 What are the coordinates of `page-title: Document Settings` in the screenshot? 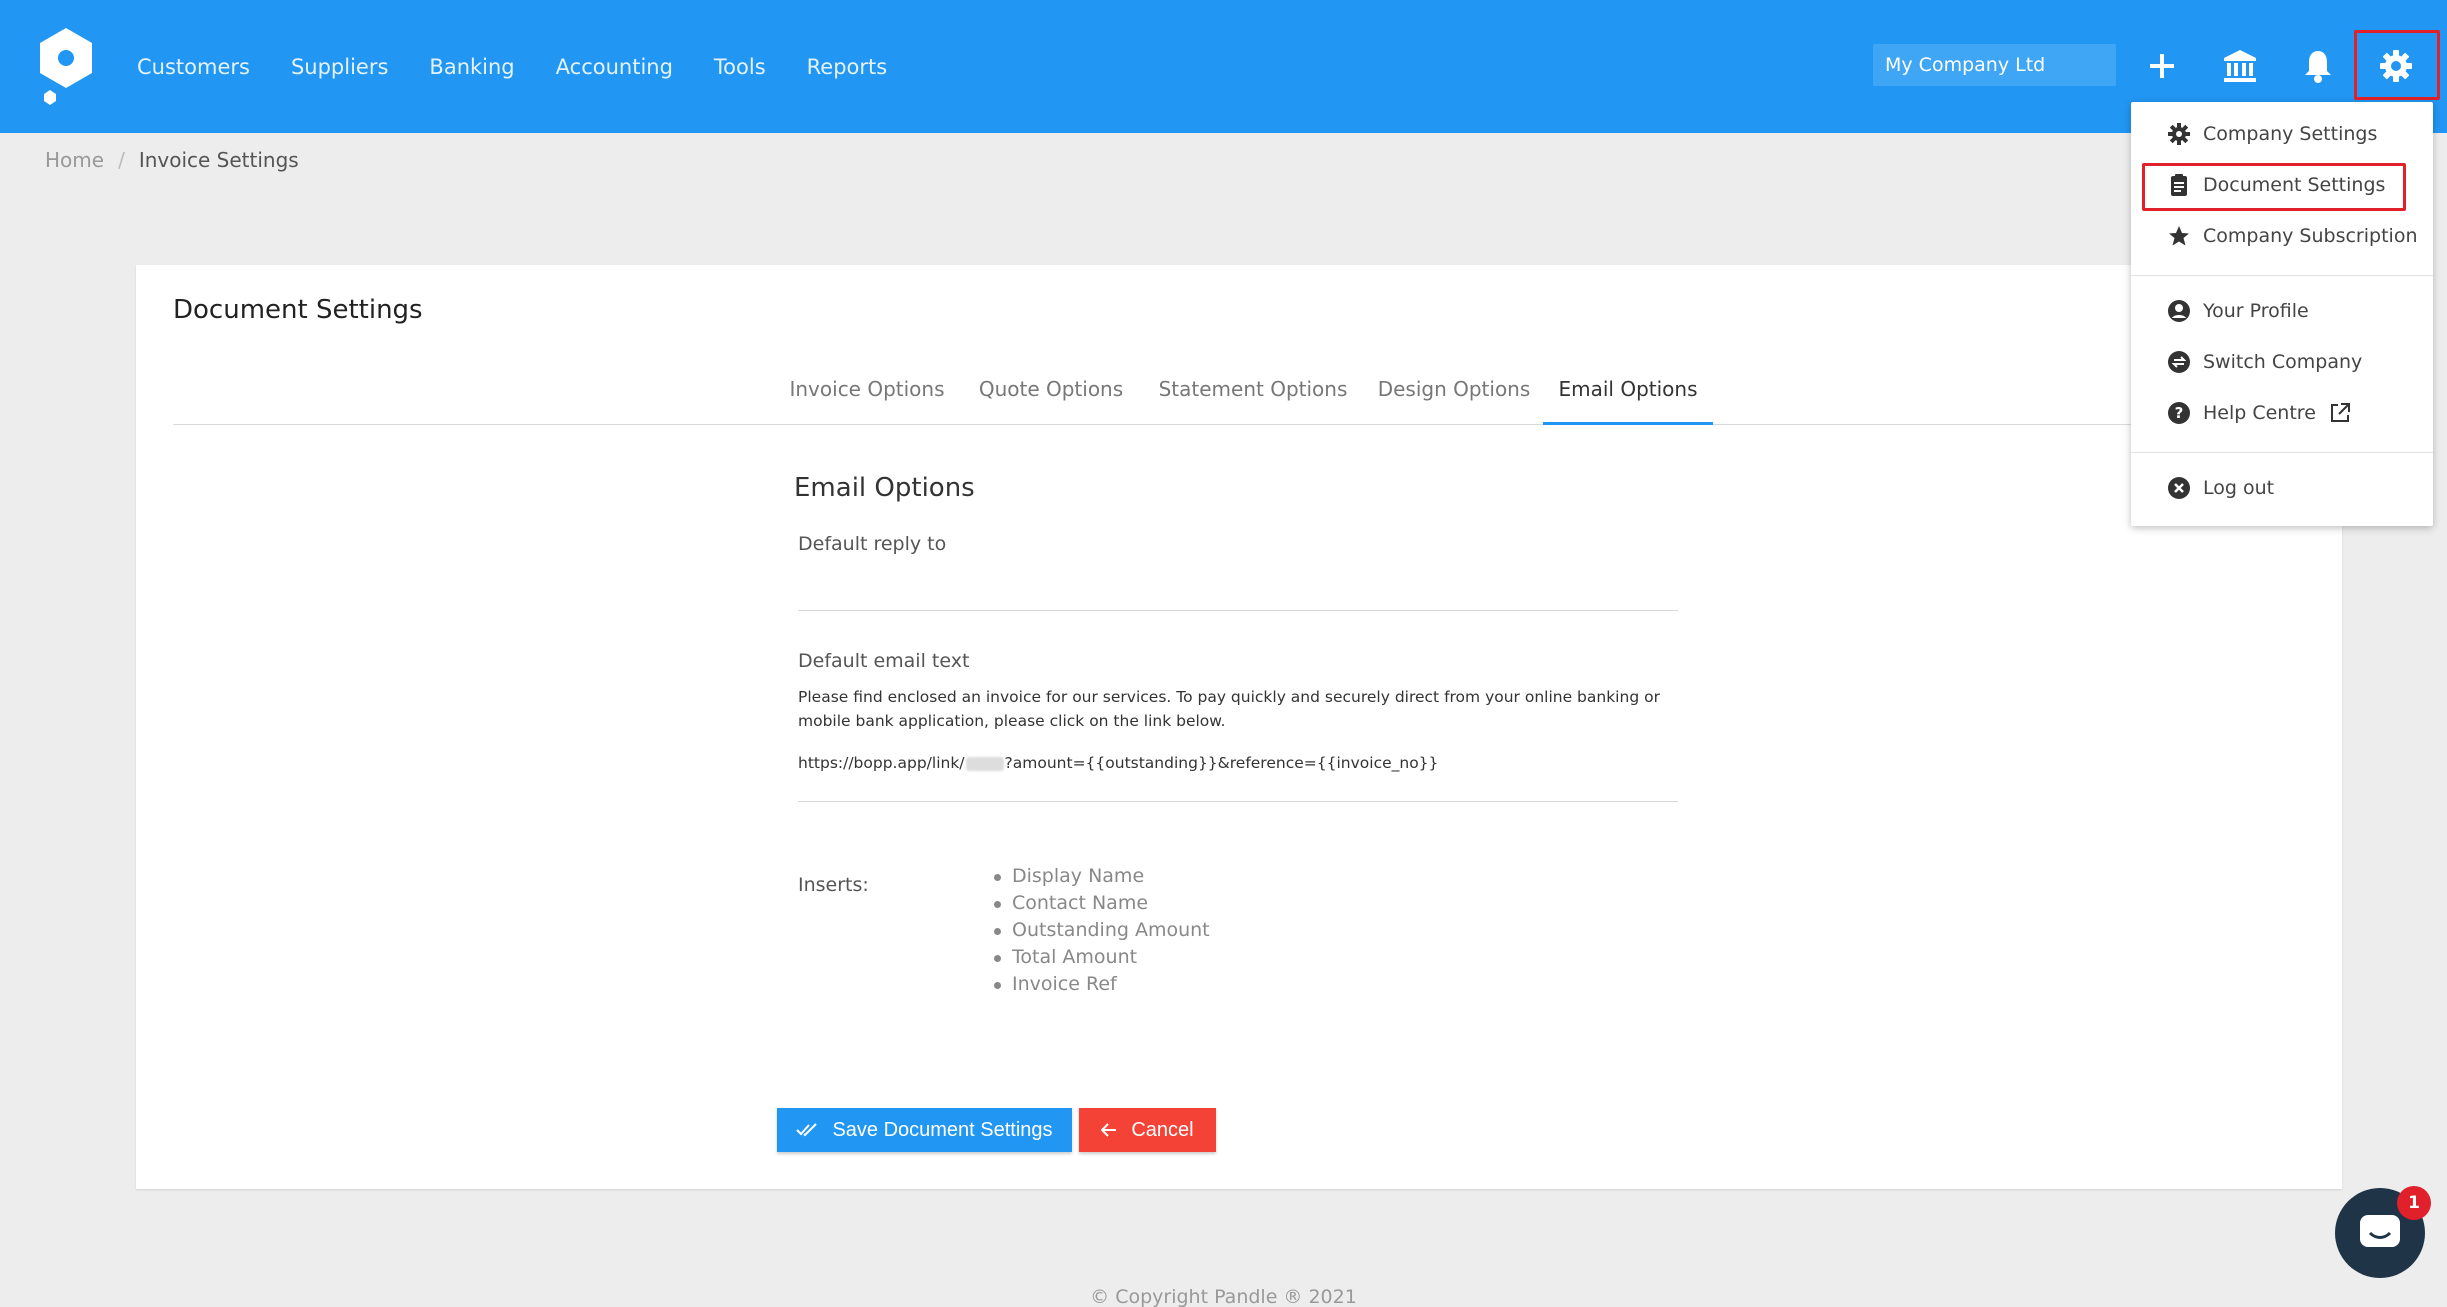 It's located at (298, 310).